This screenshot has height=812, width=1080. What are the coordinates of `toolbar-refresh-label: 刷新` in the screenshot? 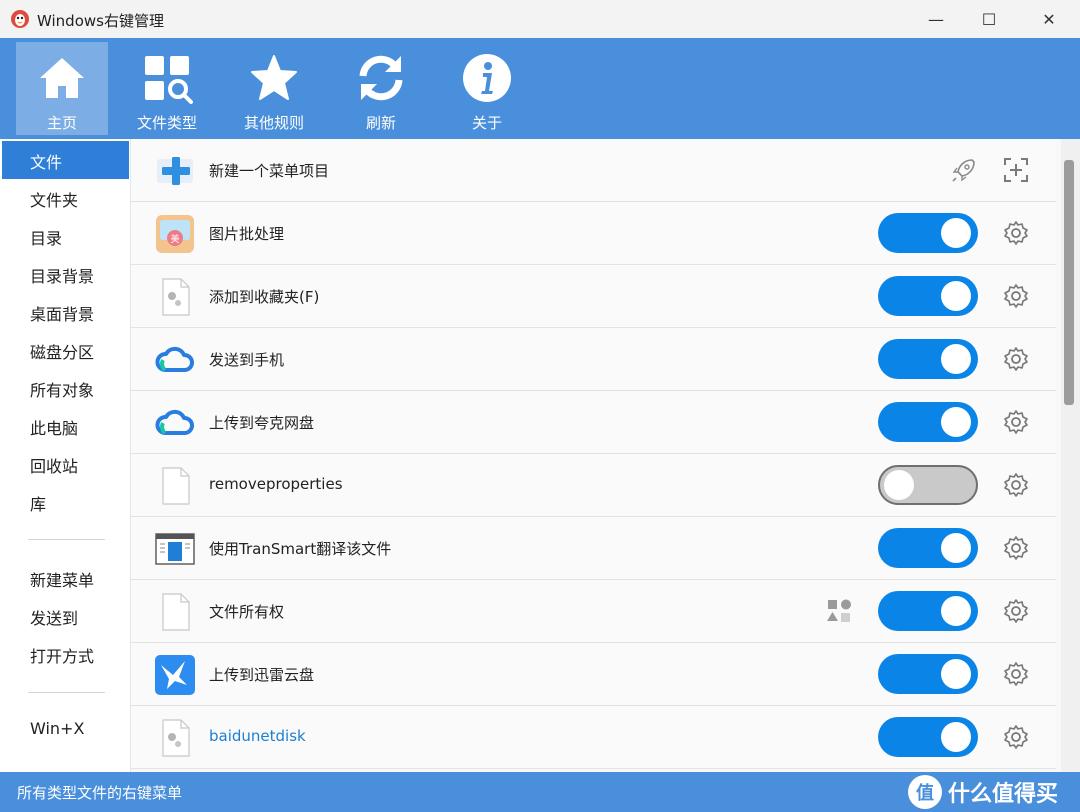 It's located at (380, 123).